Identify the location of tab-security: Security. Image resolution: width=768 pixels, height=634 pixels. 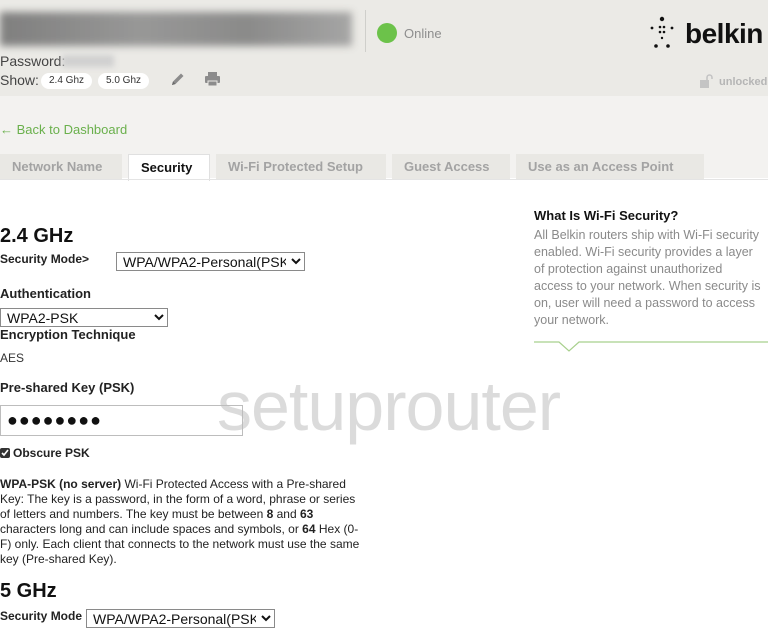
(169, 167).